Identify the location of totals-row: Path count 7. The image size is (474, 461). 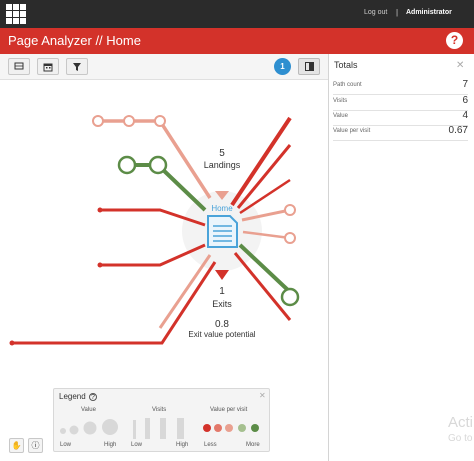
(400, 87).